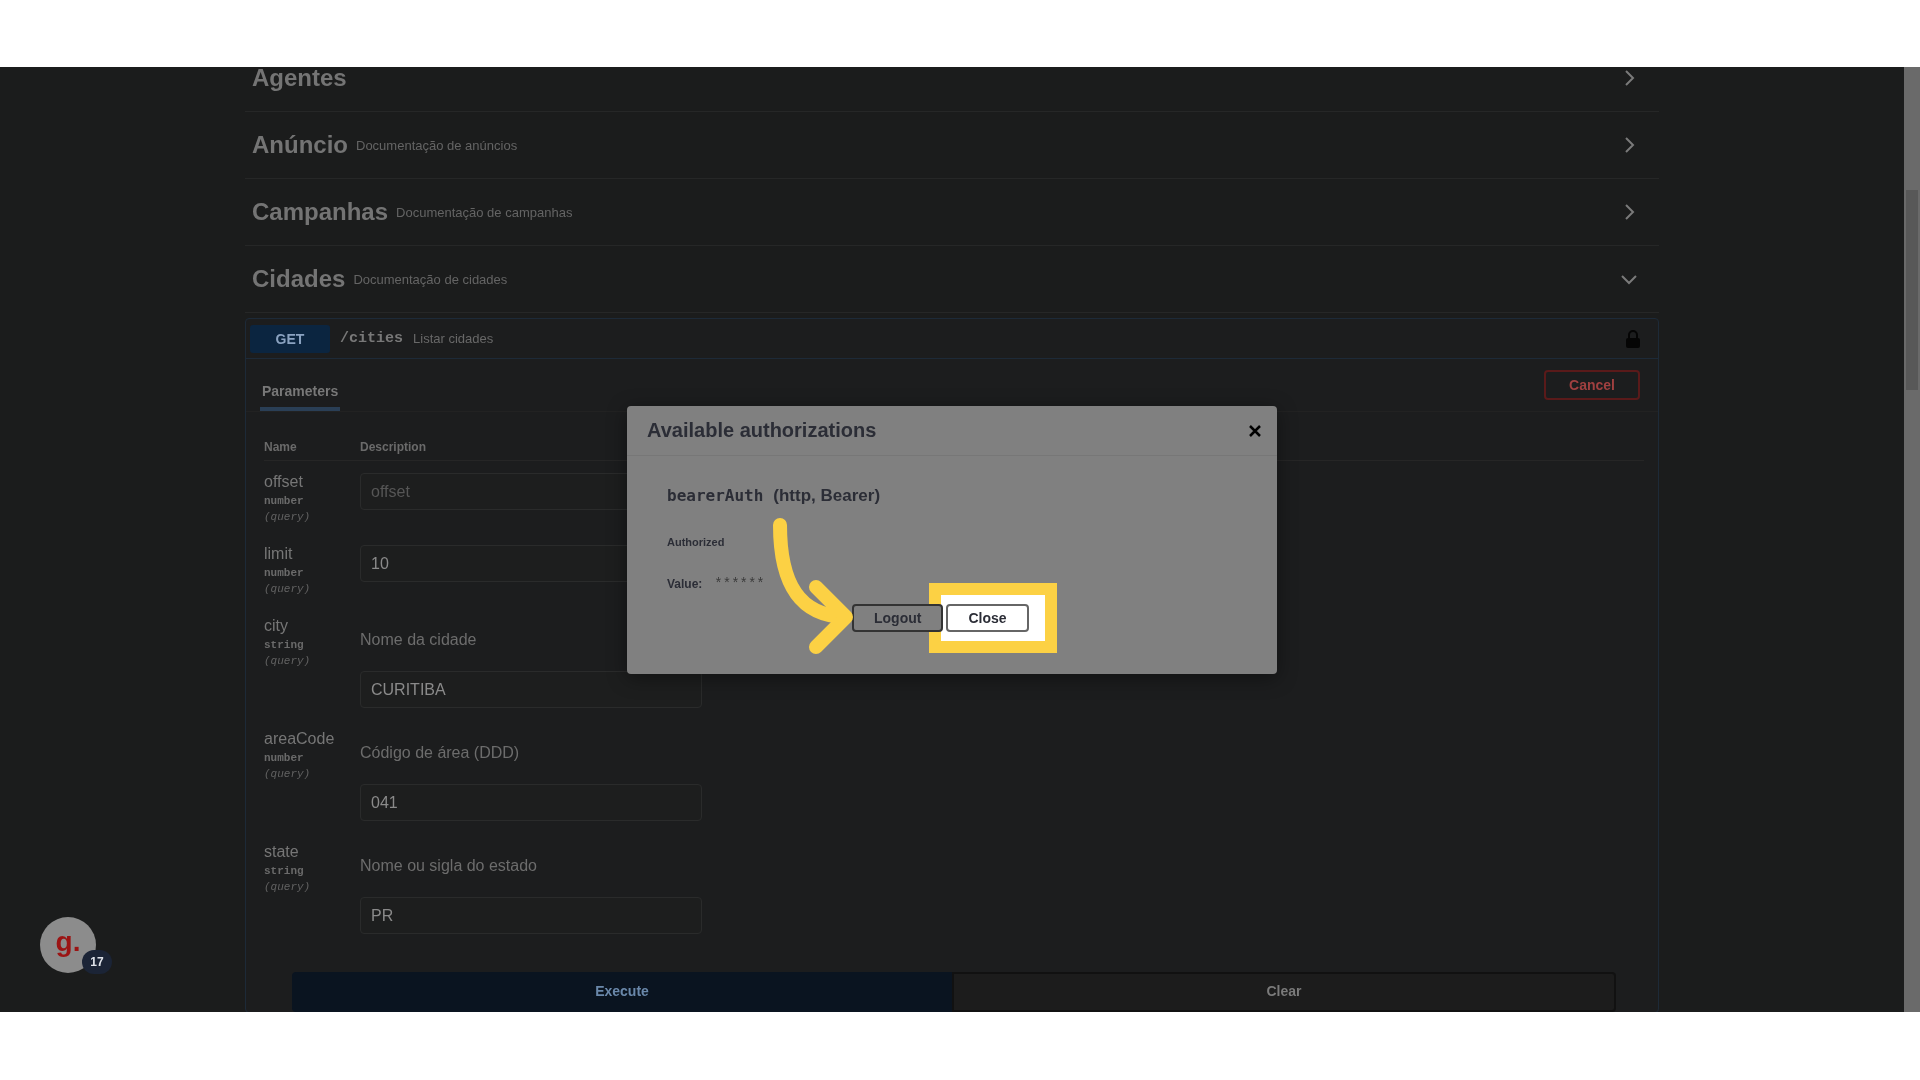 This screenshot has height=1080, width=1920. What do you see at coordinates (898, 618) in the screenshot?
I see `logout-button: Logout` at bounding box center [898, 618].